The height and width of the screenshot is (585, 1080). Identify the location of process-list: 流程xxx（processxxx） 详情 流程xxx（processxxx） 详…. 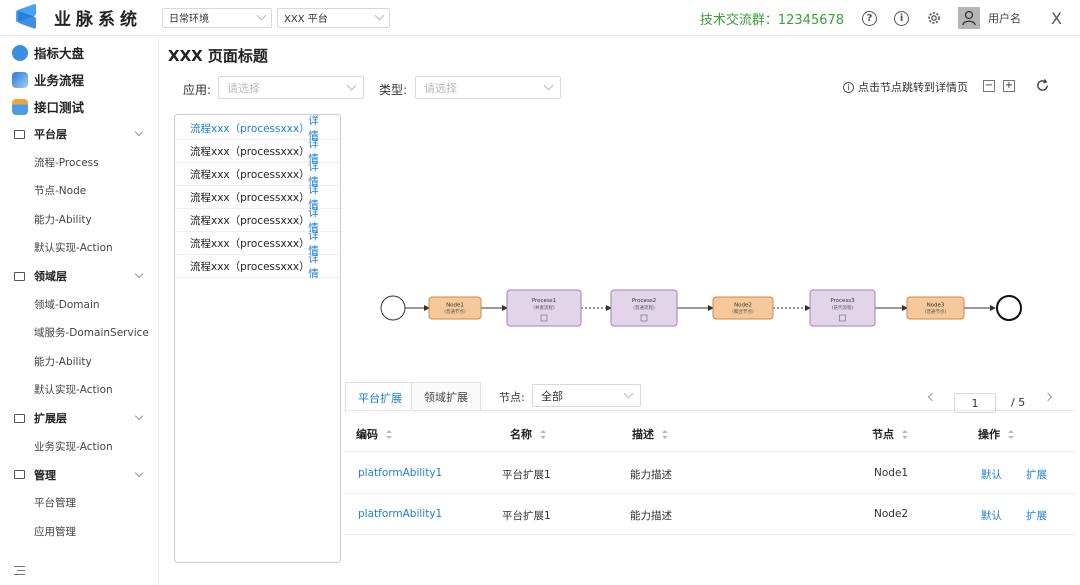
(257, 338).